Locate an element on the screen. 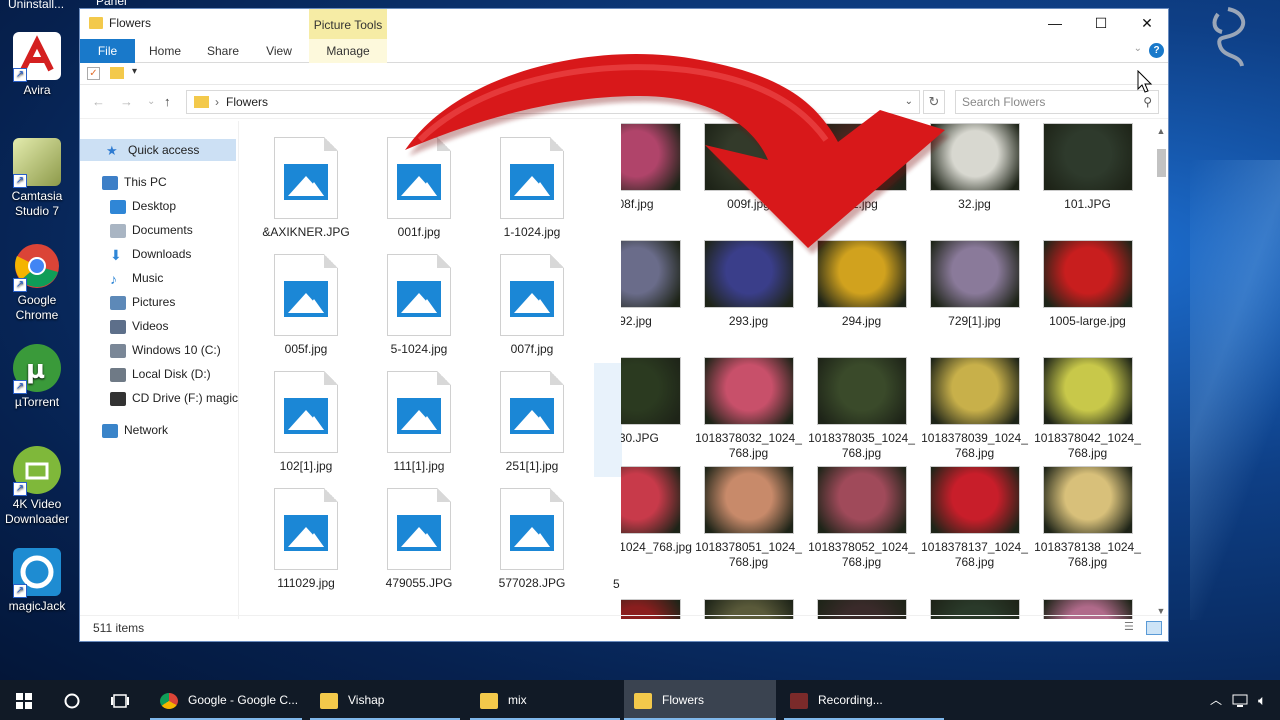 The image size is (1280, 720). thumbnail-item: 729[1].jpg is located at coordinates (974, 284).